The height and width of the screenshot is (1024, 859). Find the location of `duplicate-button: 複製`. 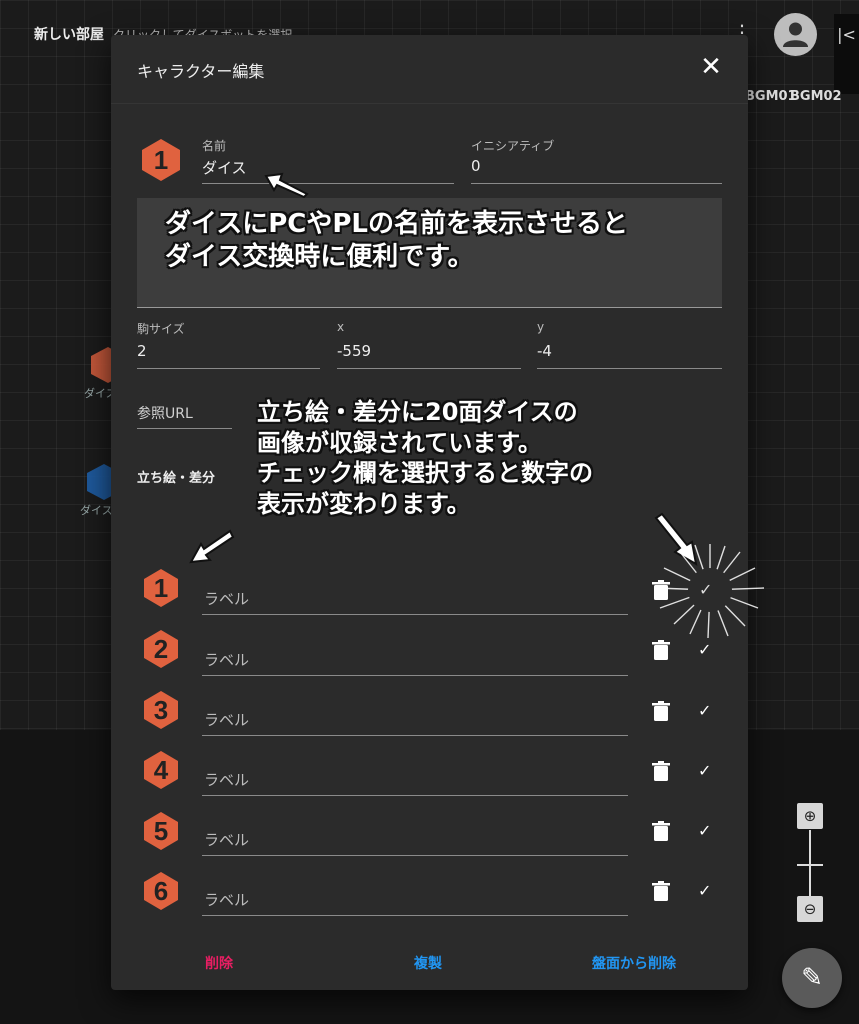

duplicate-button: 複製 is located at coordinates (428, 963).